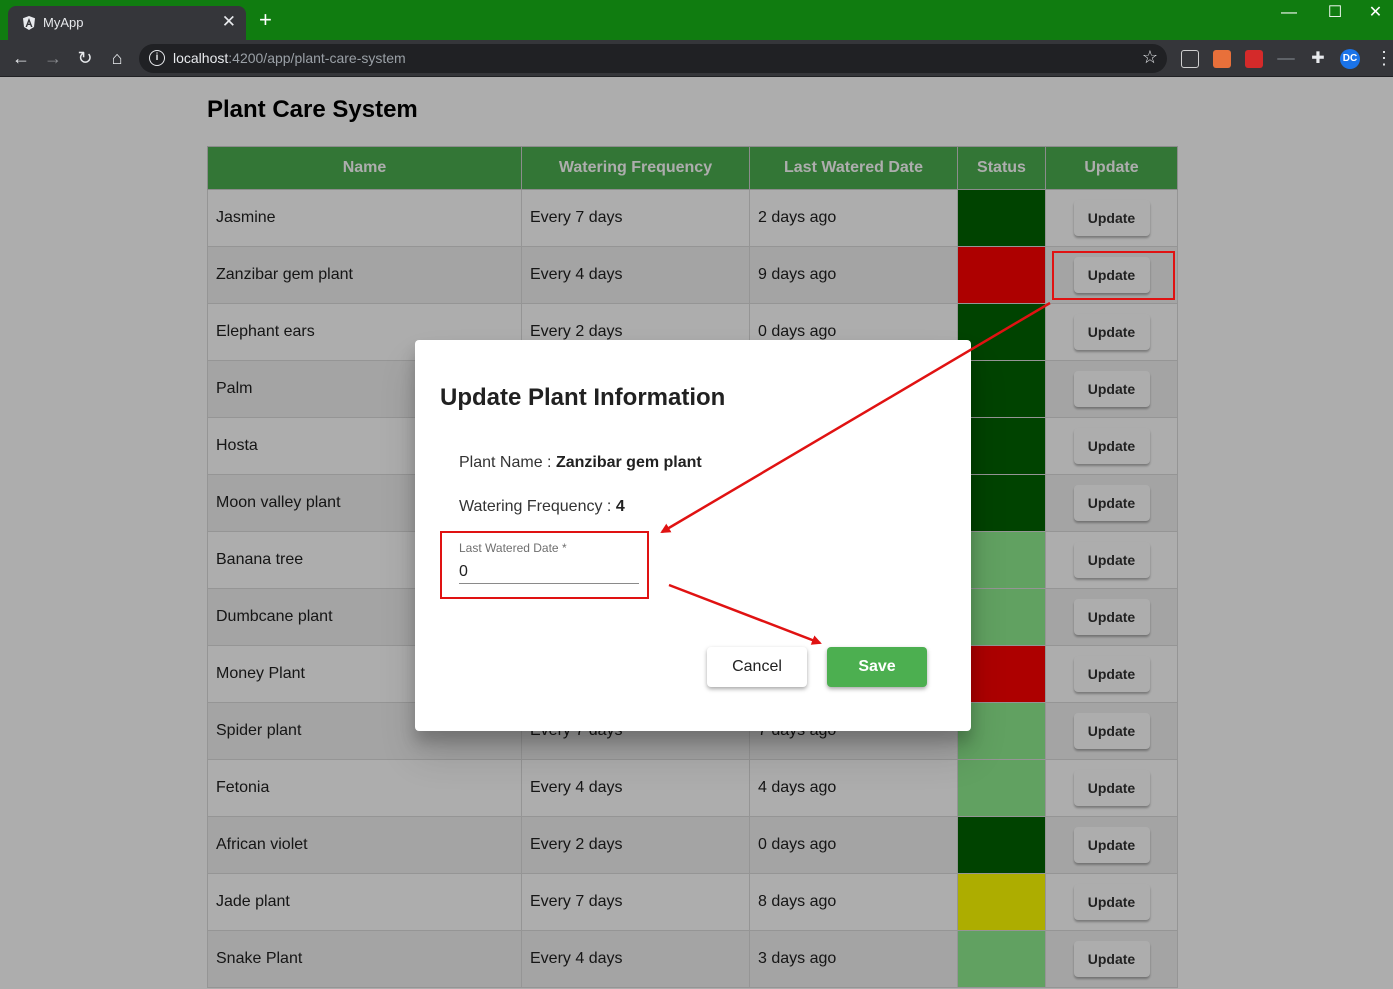  I want to click on browser-tab: MyApp ✕, so click(127, 23).